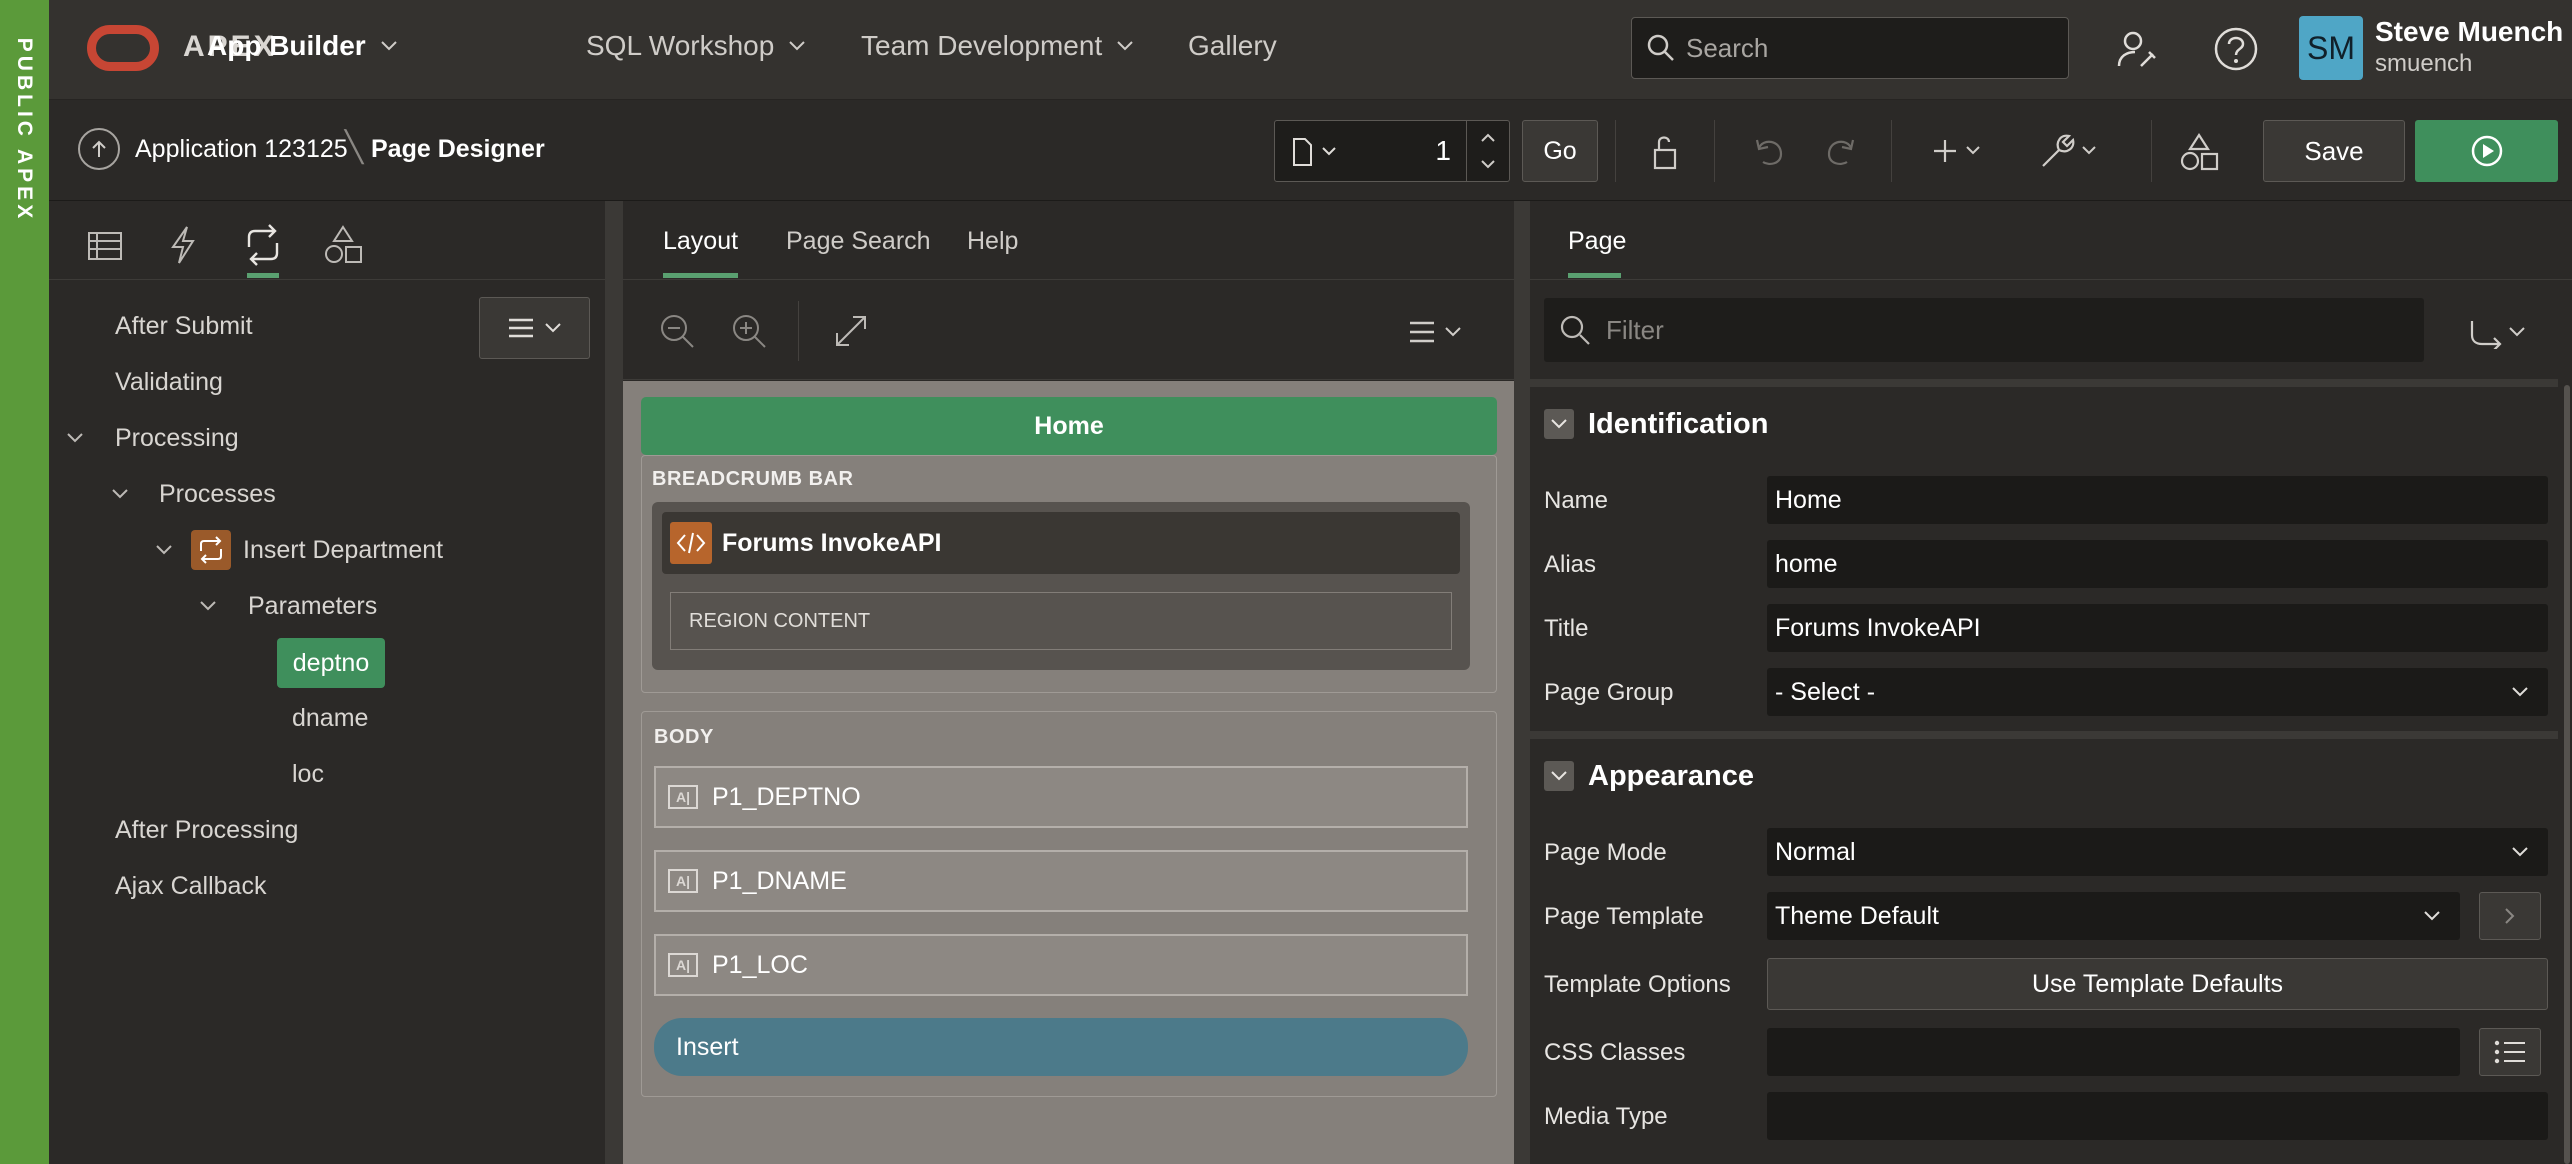 This screenshot has height=1164, width=2572. What do you see at coordinates (2137, 50) in the screenshot?
I see `administration-icon` at bounding box center [2137, 50].